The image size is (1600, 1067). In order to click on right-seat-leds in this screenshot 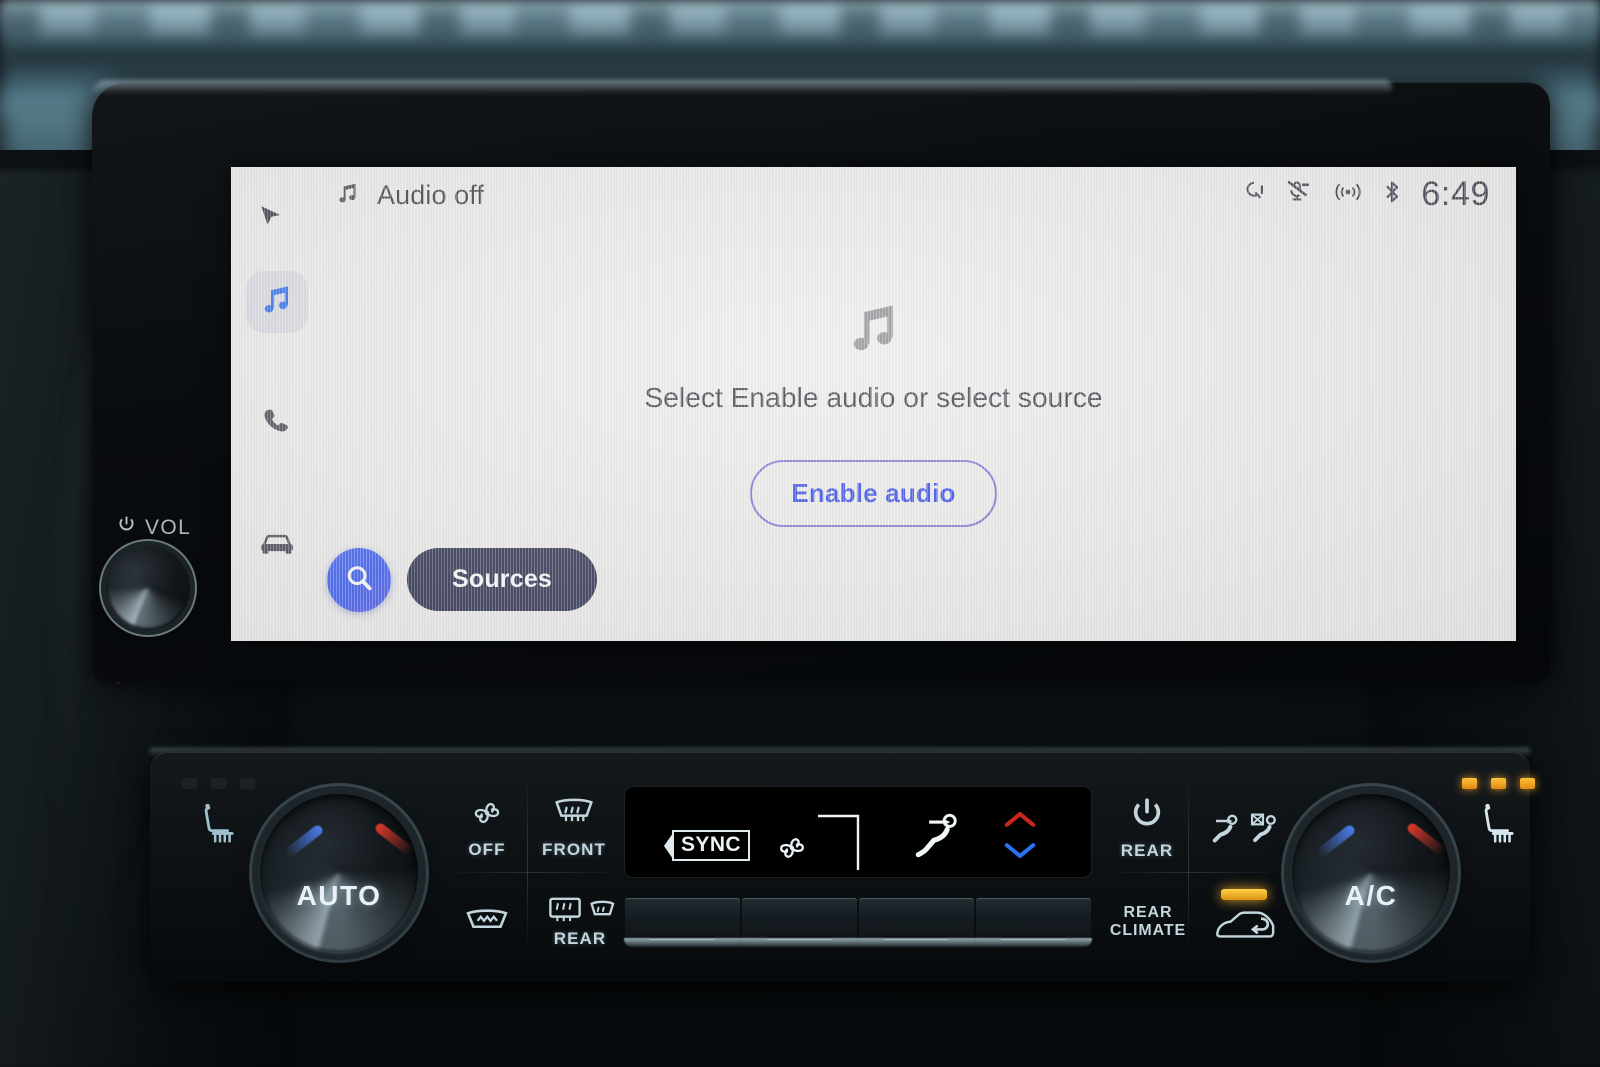, I will do `click(1498, 783)`.